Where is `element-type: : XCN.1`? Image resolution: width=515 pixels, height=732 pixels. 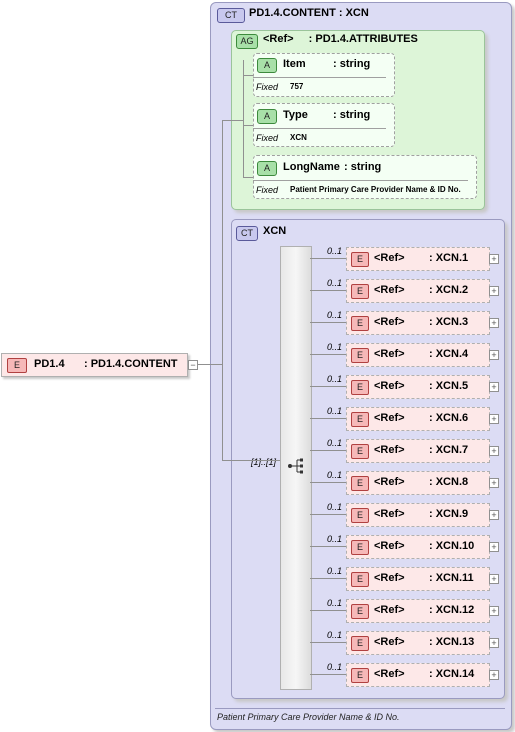
element-type: : XCN.1 is located at coordinates (449, 258).